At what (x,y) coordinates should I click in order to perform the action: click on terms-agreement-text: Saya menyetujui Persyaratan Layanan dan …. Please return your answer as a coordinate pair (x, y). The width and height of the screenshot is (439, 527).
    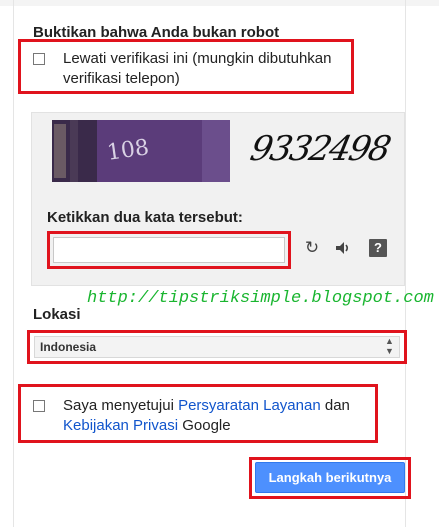
    Looking at the image, I should click on (213, 416).